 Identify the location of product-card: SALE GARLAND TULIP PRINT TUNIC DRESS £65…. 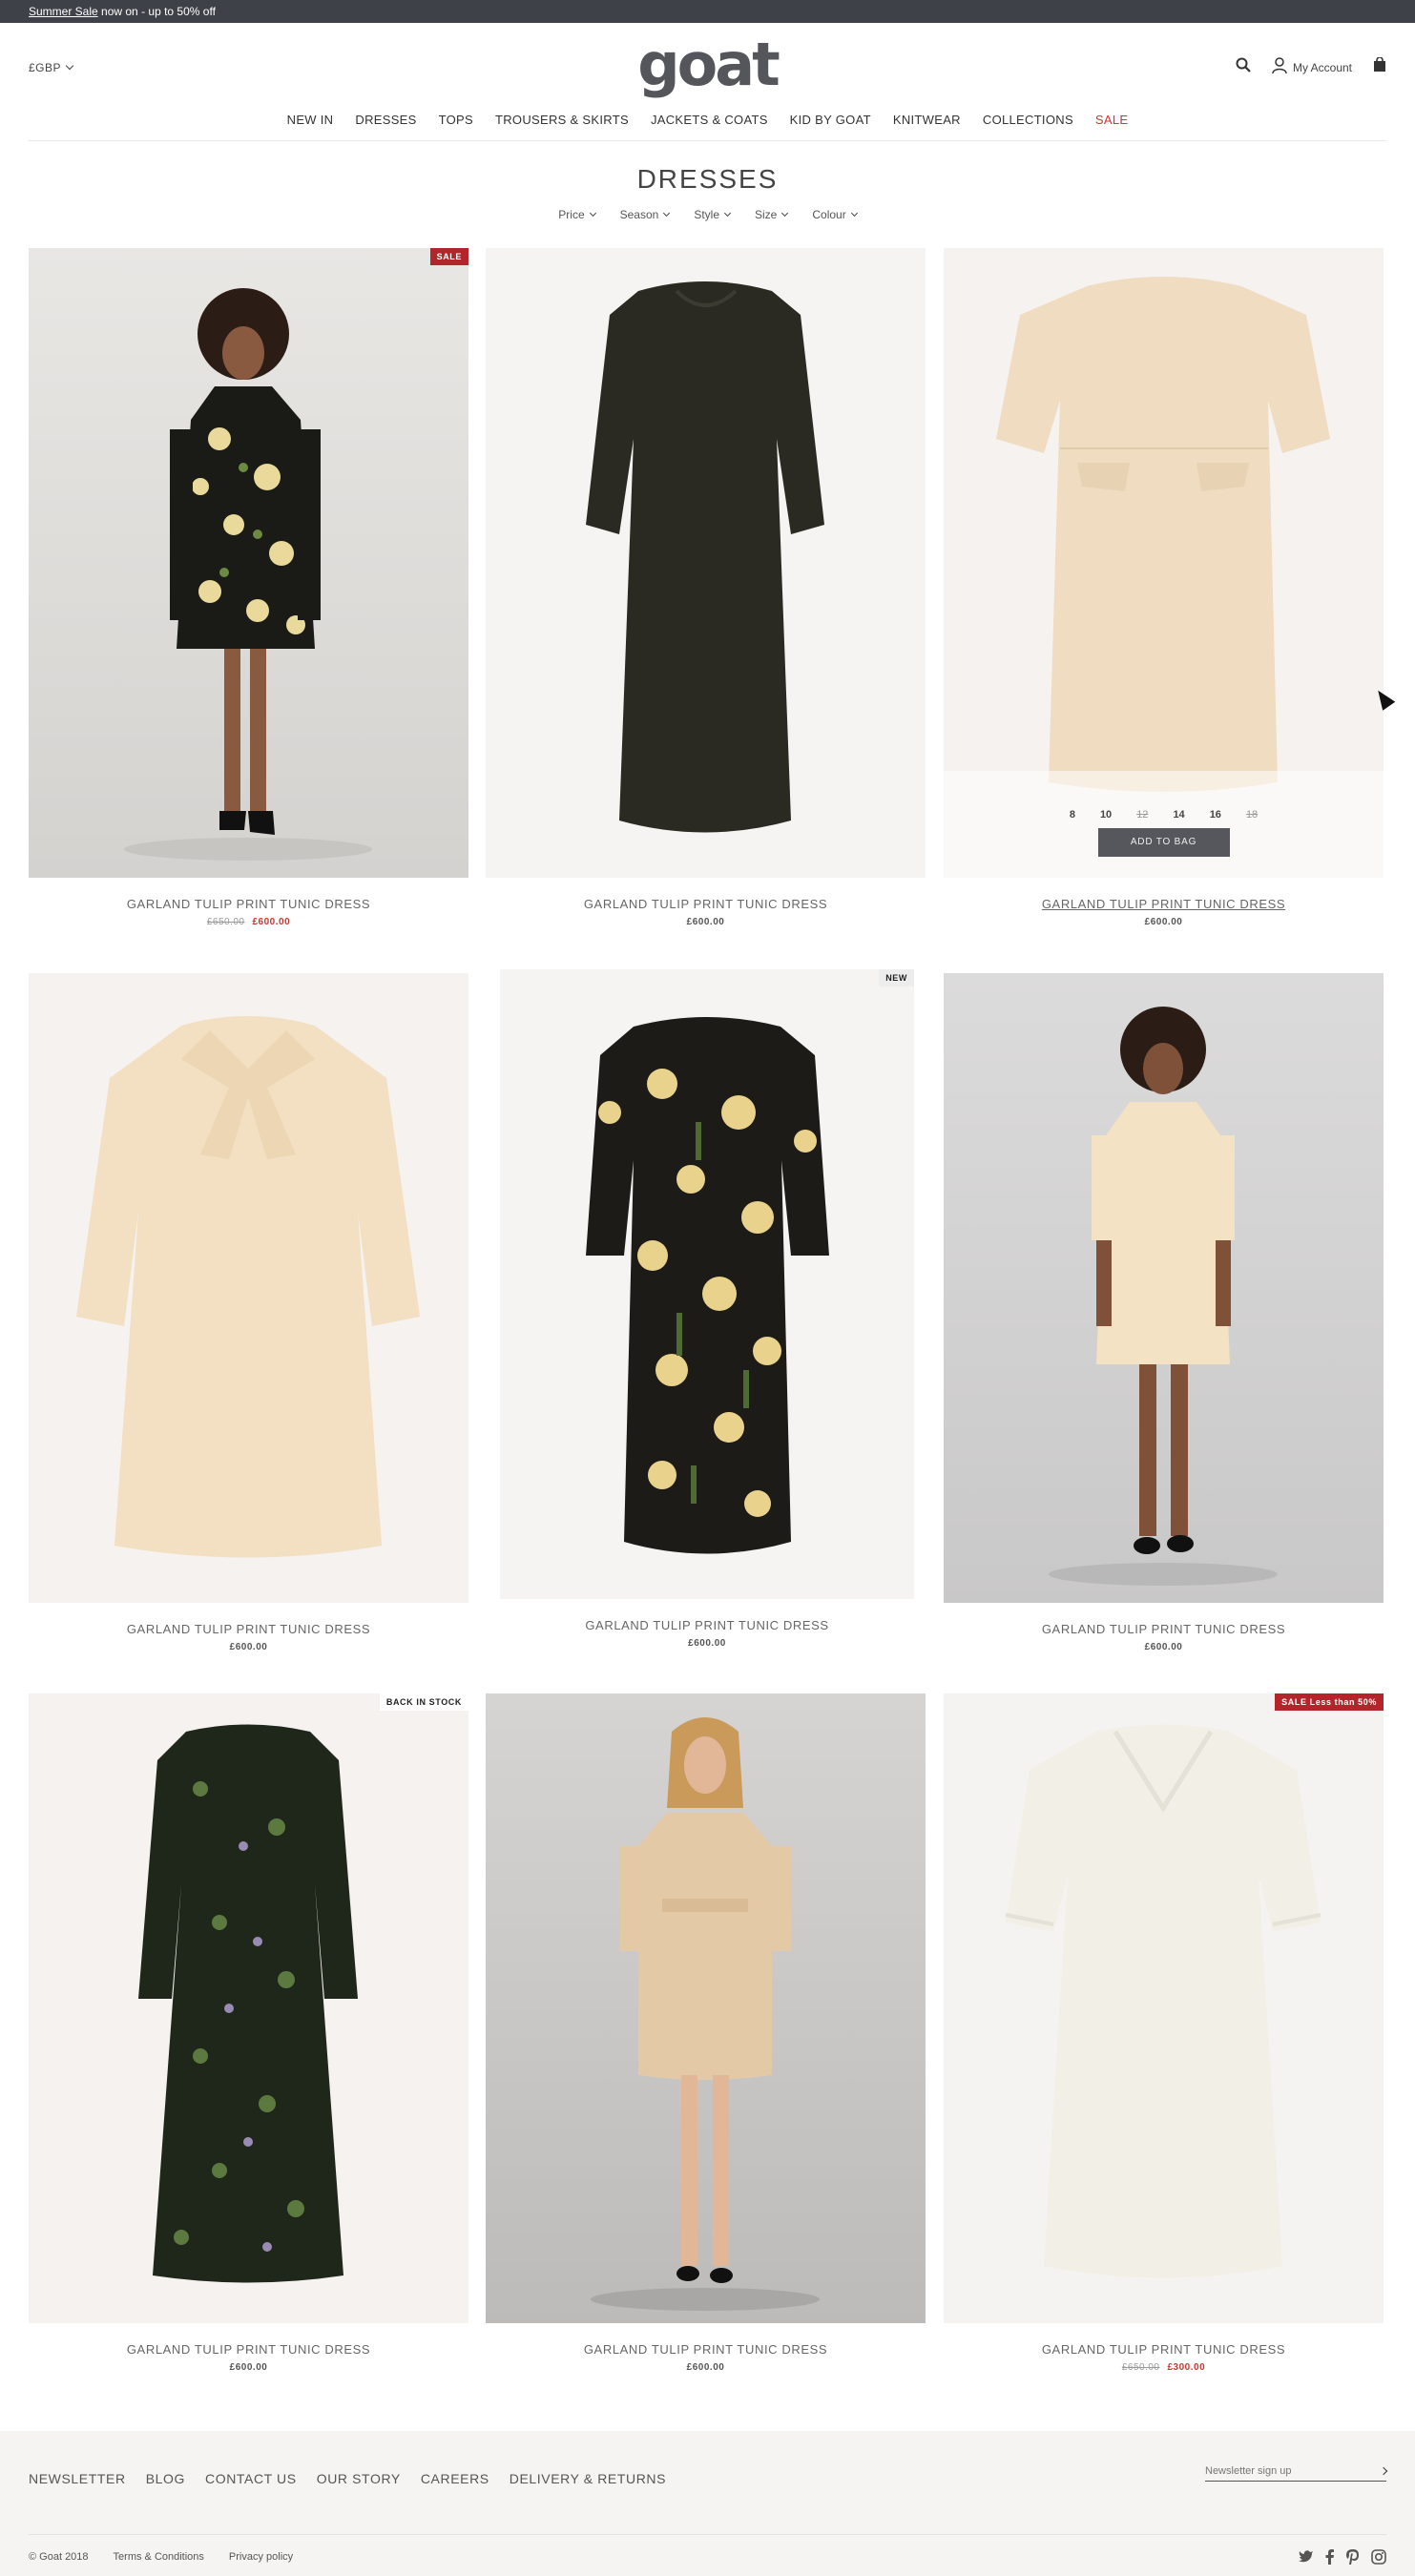
(248, 587).